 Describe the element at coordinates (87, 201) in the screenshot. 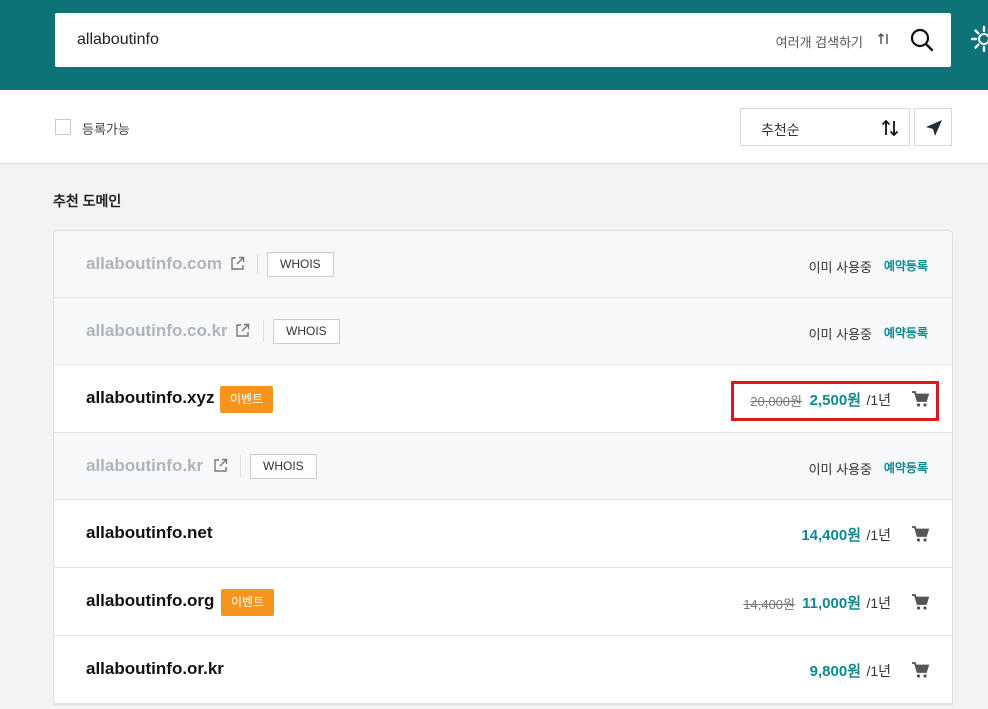

I see `section-title: 추천 도메인` at that location.